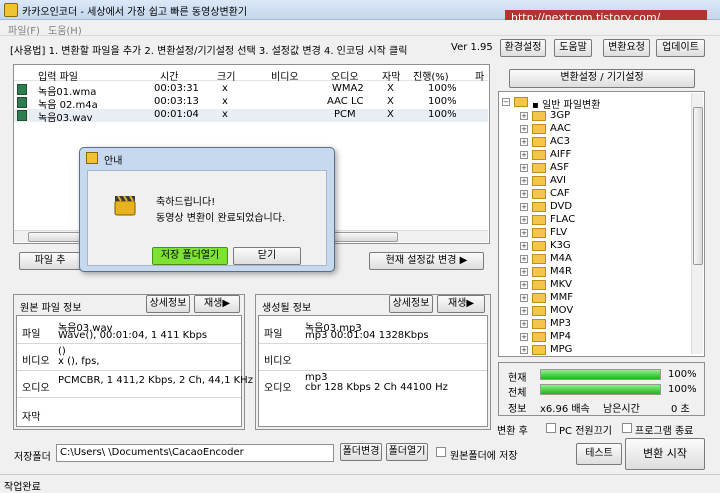 This screenshot has height=493, width=720. I want to click on tree-item-label: MMF, so click(562, 297).